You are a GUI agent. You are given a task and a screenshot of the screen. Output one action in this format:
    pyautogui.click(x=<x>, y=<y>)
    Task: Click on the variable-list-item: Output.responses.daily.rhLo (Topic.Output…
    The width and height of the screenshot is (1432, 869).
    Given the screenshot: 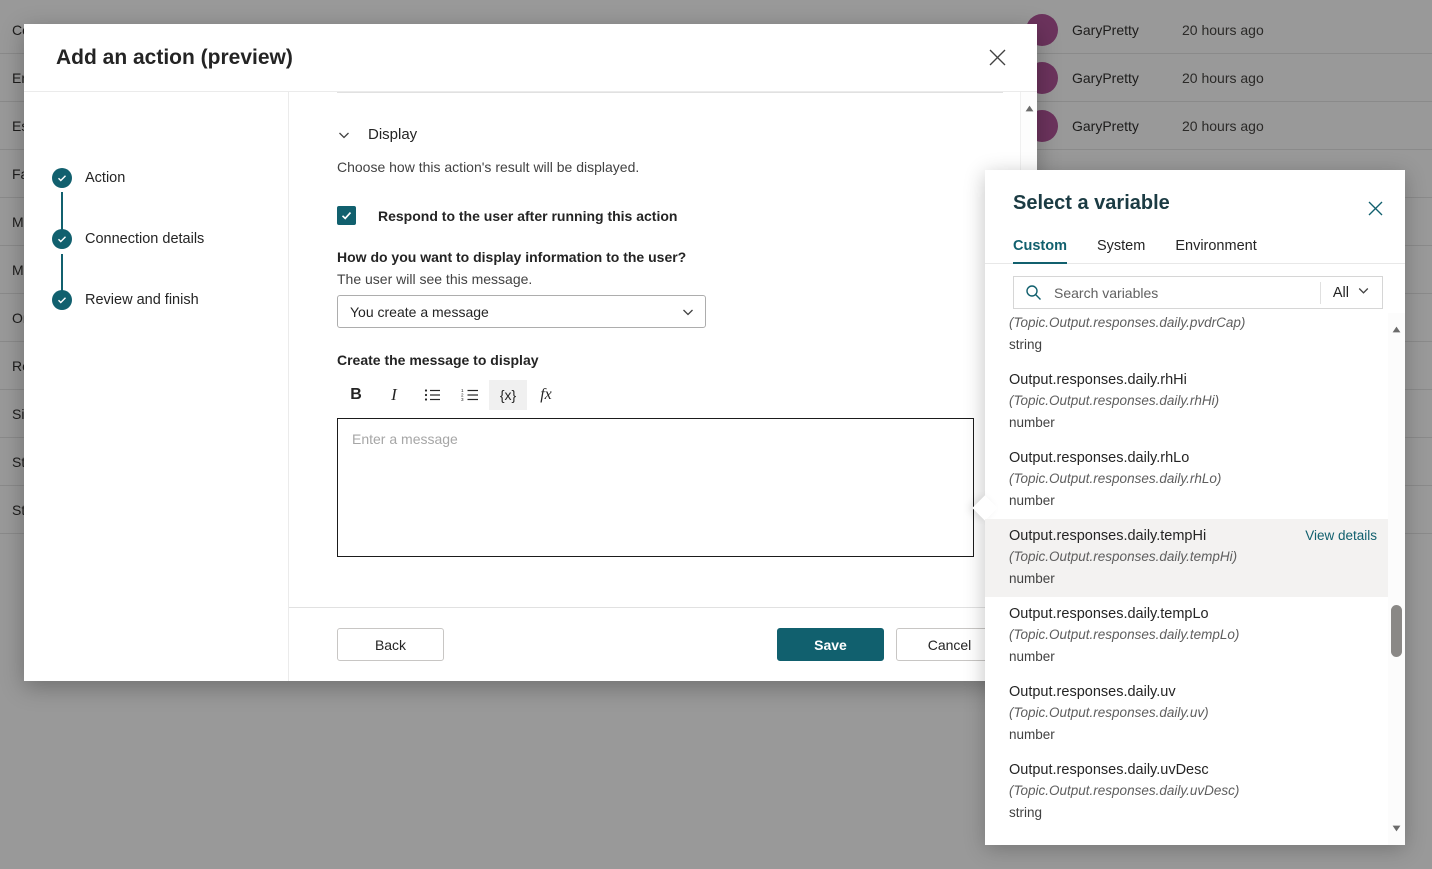 What is the action you would take?
    pyautogui.click(x=1195, y=480)
    